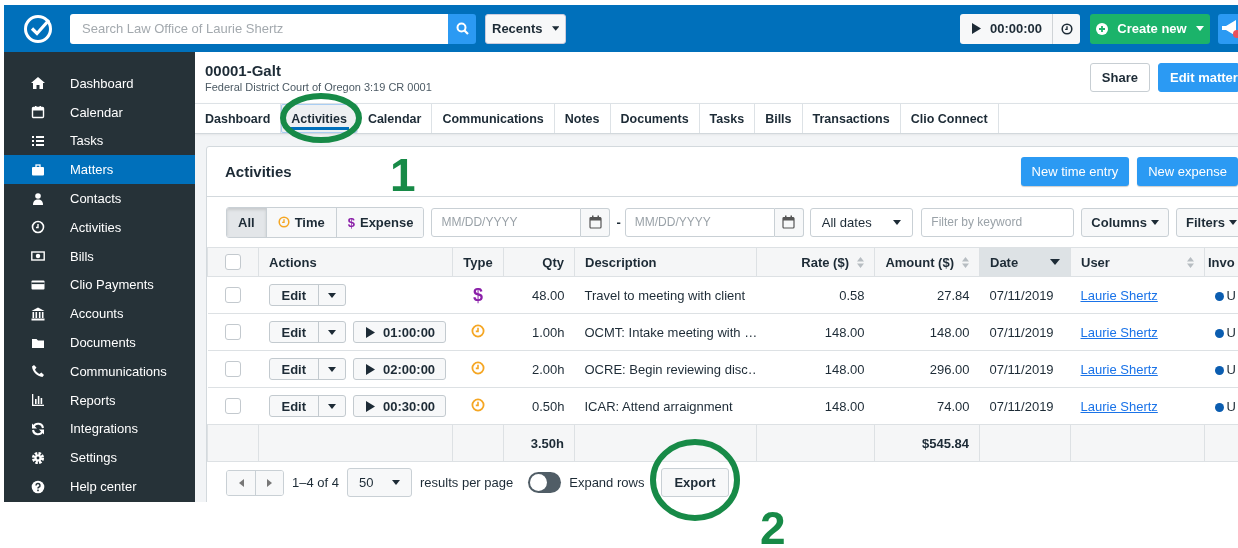 Image resolution: width=1238 pixels, height=548 pixels. I want to click on tab: Communications, so click(493, 118).